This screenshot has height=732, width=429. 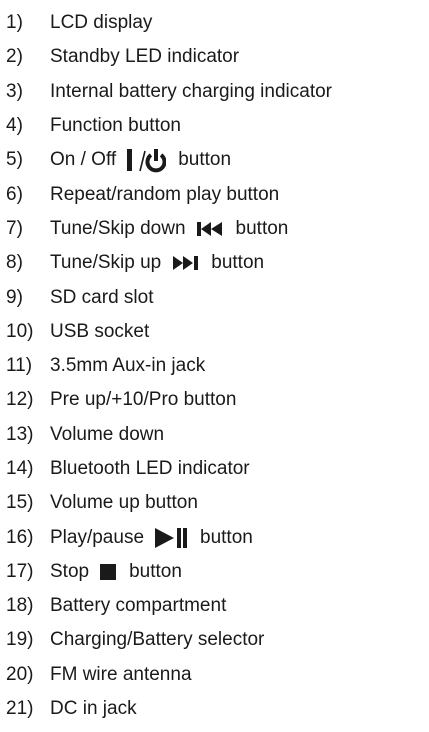 I want to click on item-label: Internal battery charging indicator, so click(x=191, y=91).